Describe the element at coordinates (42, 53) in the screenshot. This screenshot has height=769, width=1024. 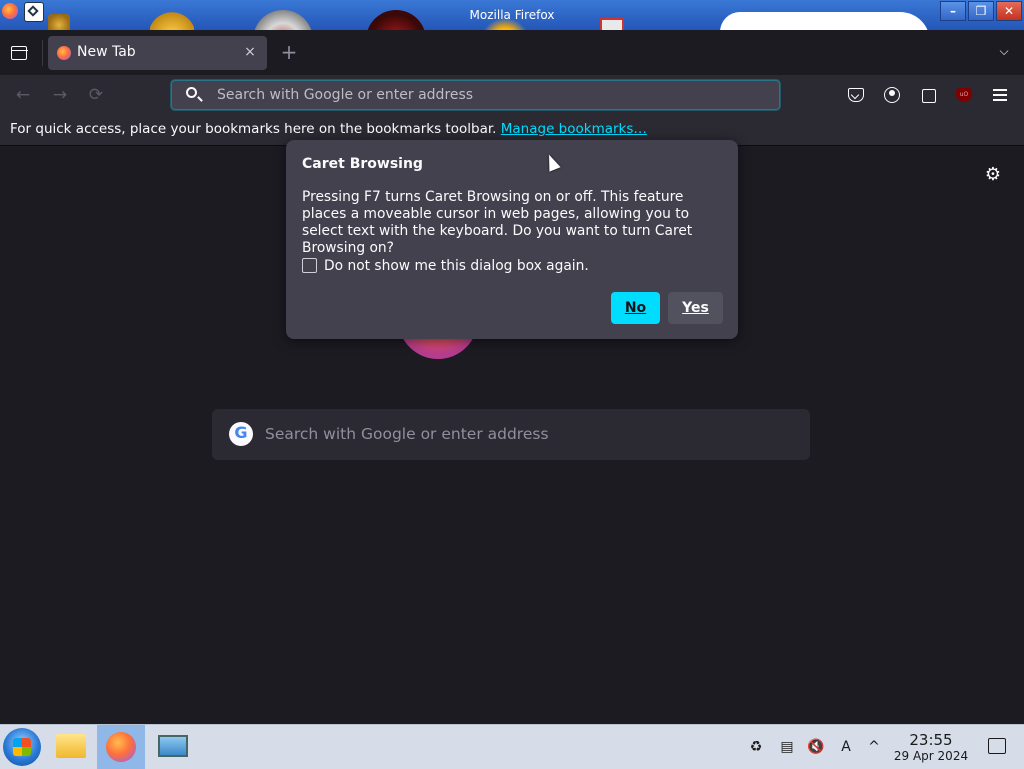
I see `tab-separator` at that location.